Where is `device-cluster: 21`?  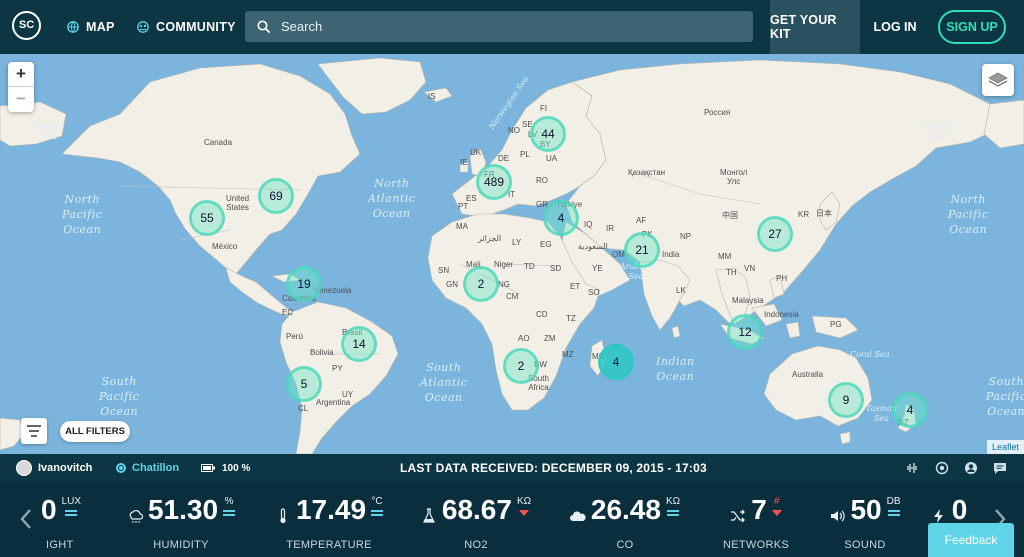
device-cluster: 21 is located at coordinates (642, 250).